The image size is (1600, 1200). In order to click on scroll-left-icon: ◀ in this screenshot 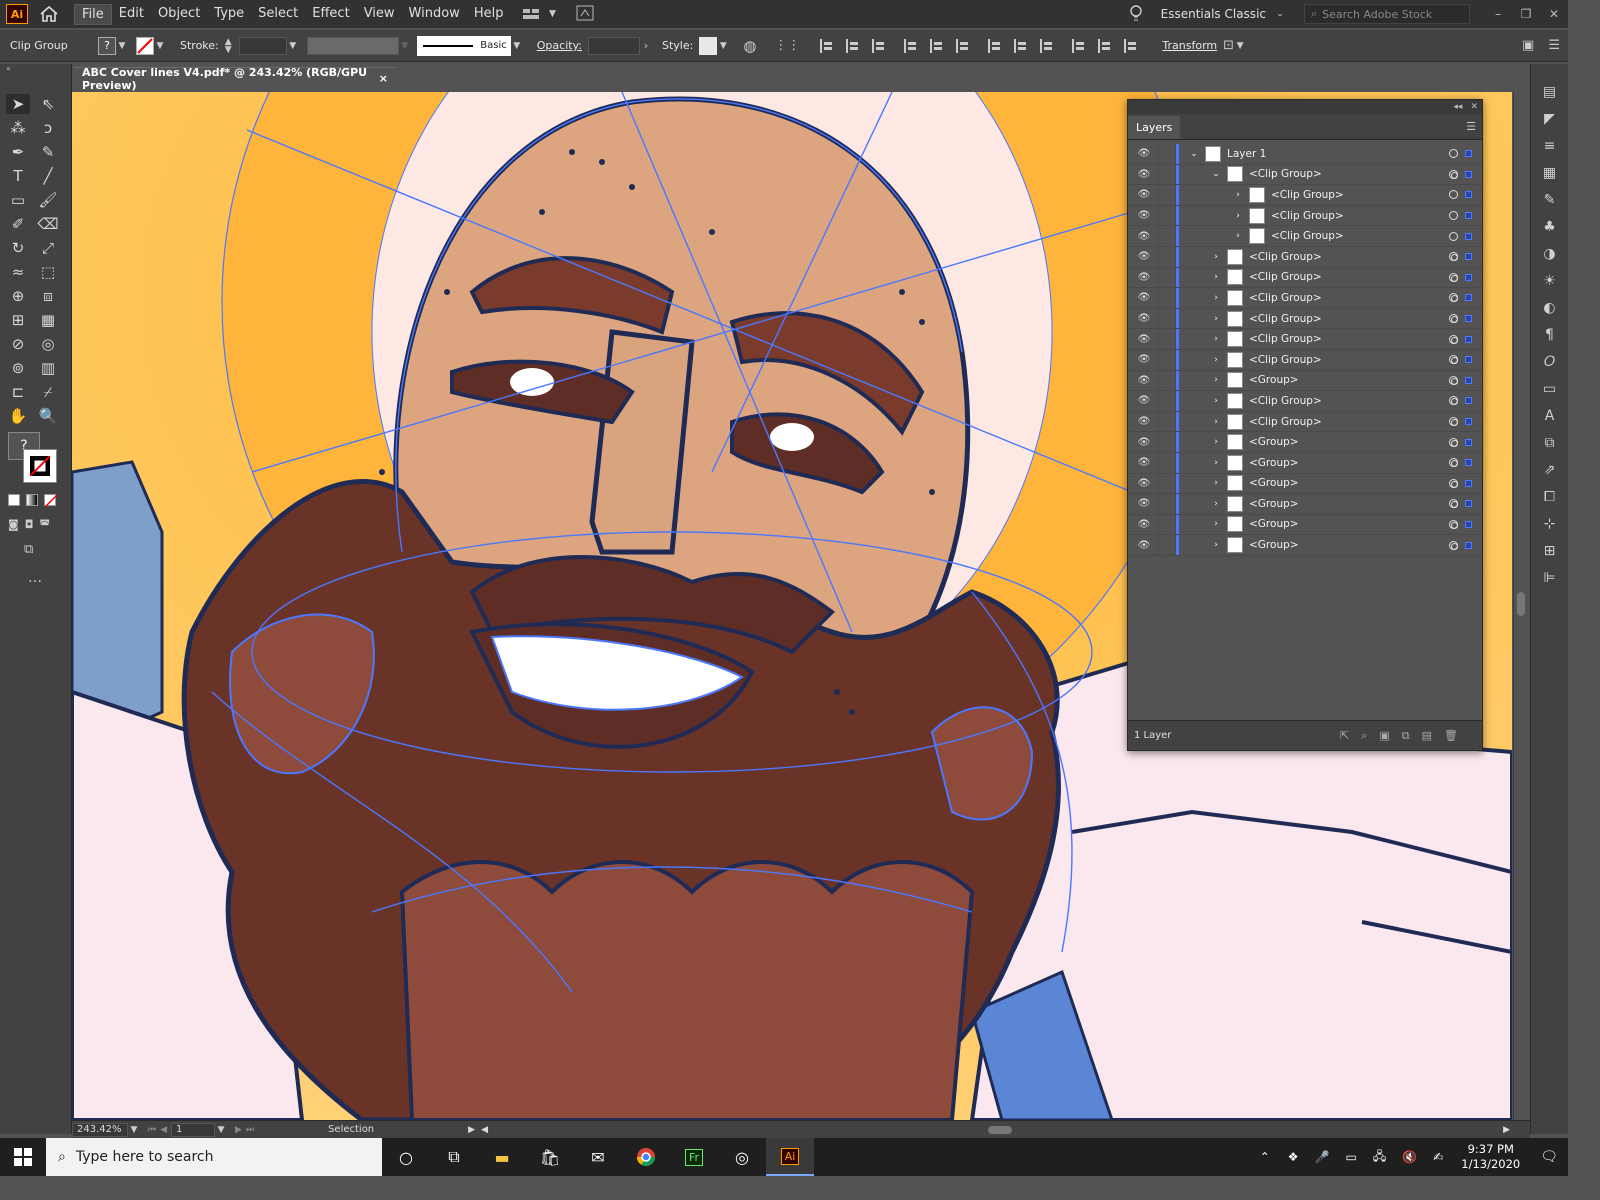, I will do `click(484, 1130)`.